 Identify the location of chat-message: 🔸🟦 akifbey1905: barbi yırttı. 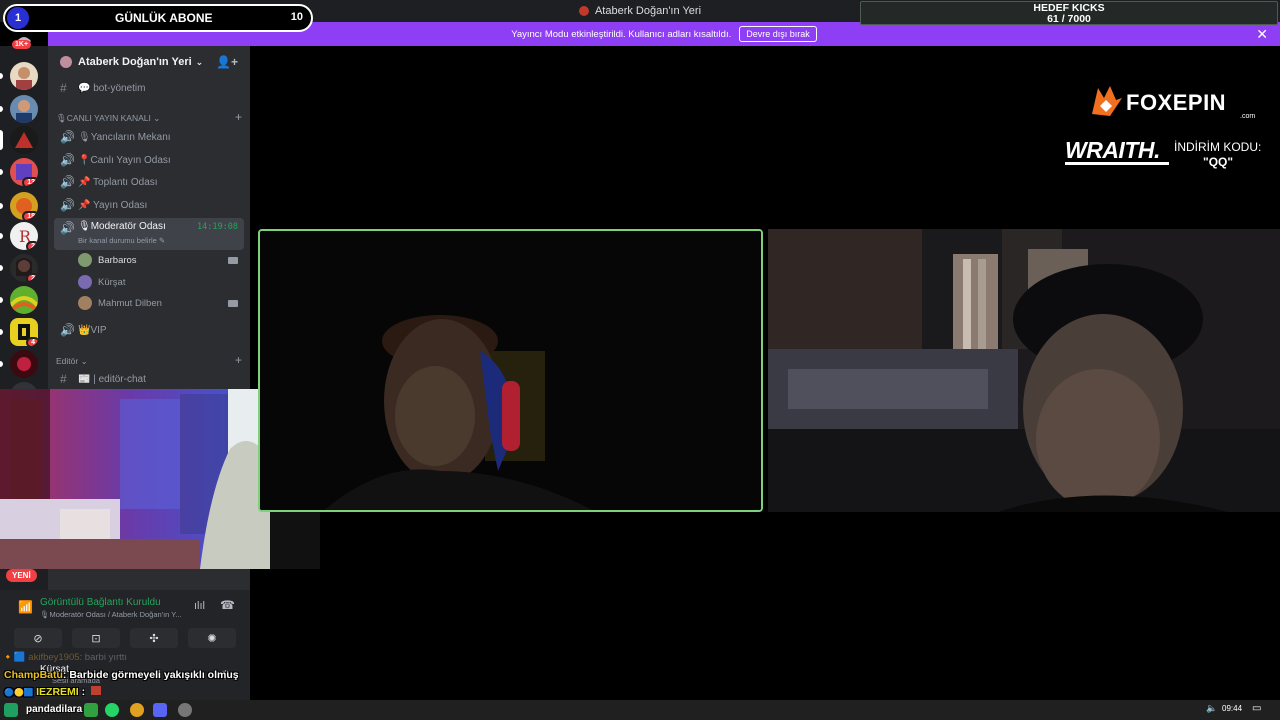
(65, 657).